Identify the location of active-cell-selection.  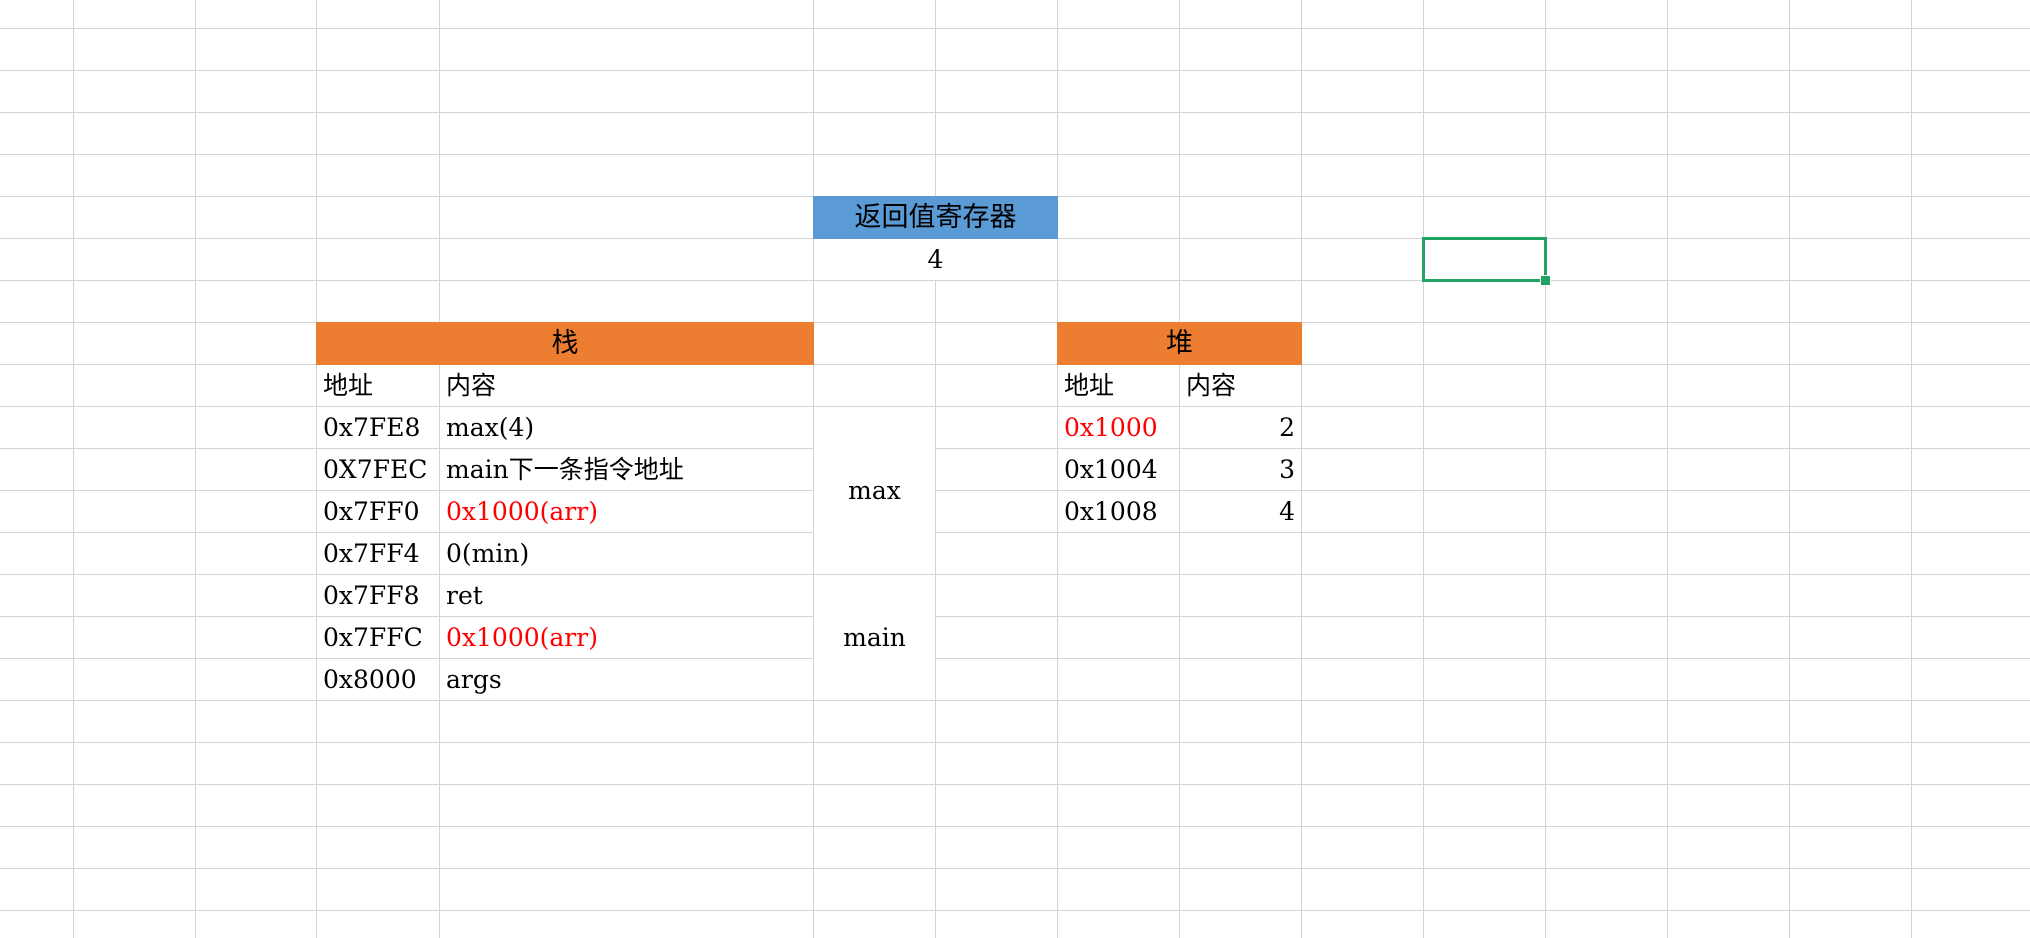
(1484, 259).